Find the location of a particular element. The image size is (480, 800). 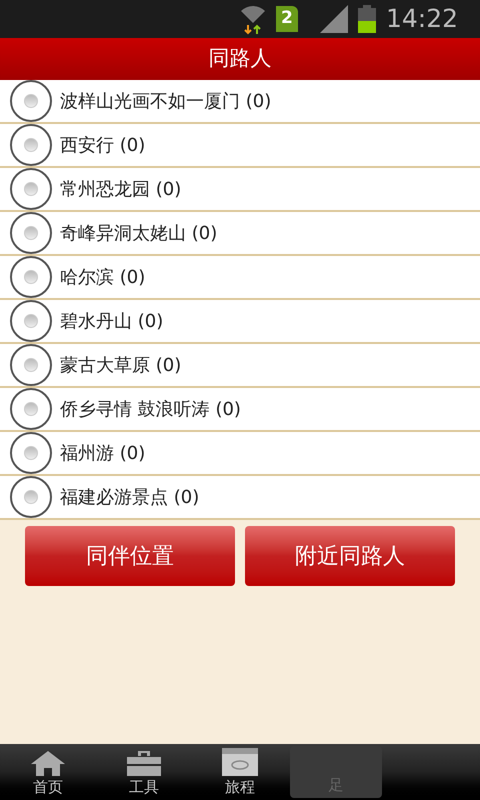

tab: 旅程 is located at coordinates (240, 772).